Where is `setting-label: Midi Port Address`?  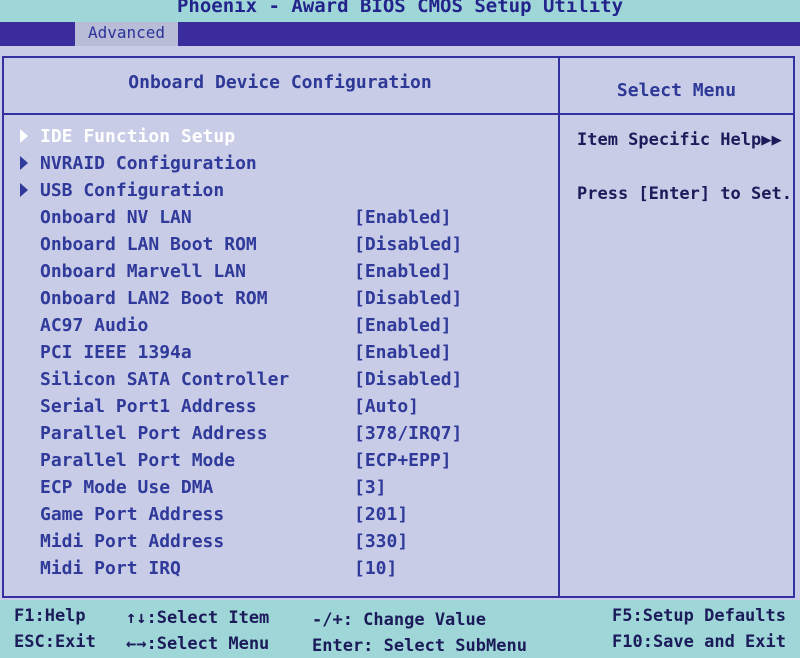
setting-label: Midi Port Address is located at coordinates (132, 541).